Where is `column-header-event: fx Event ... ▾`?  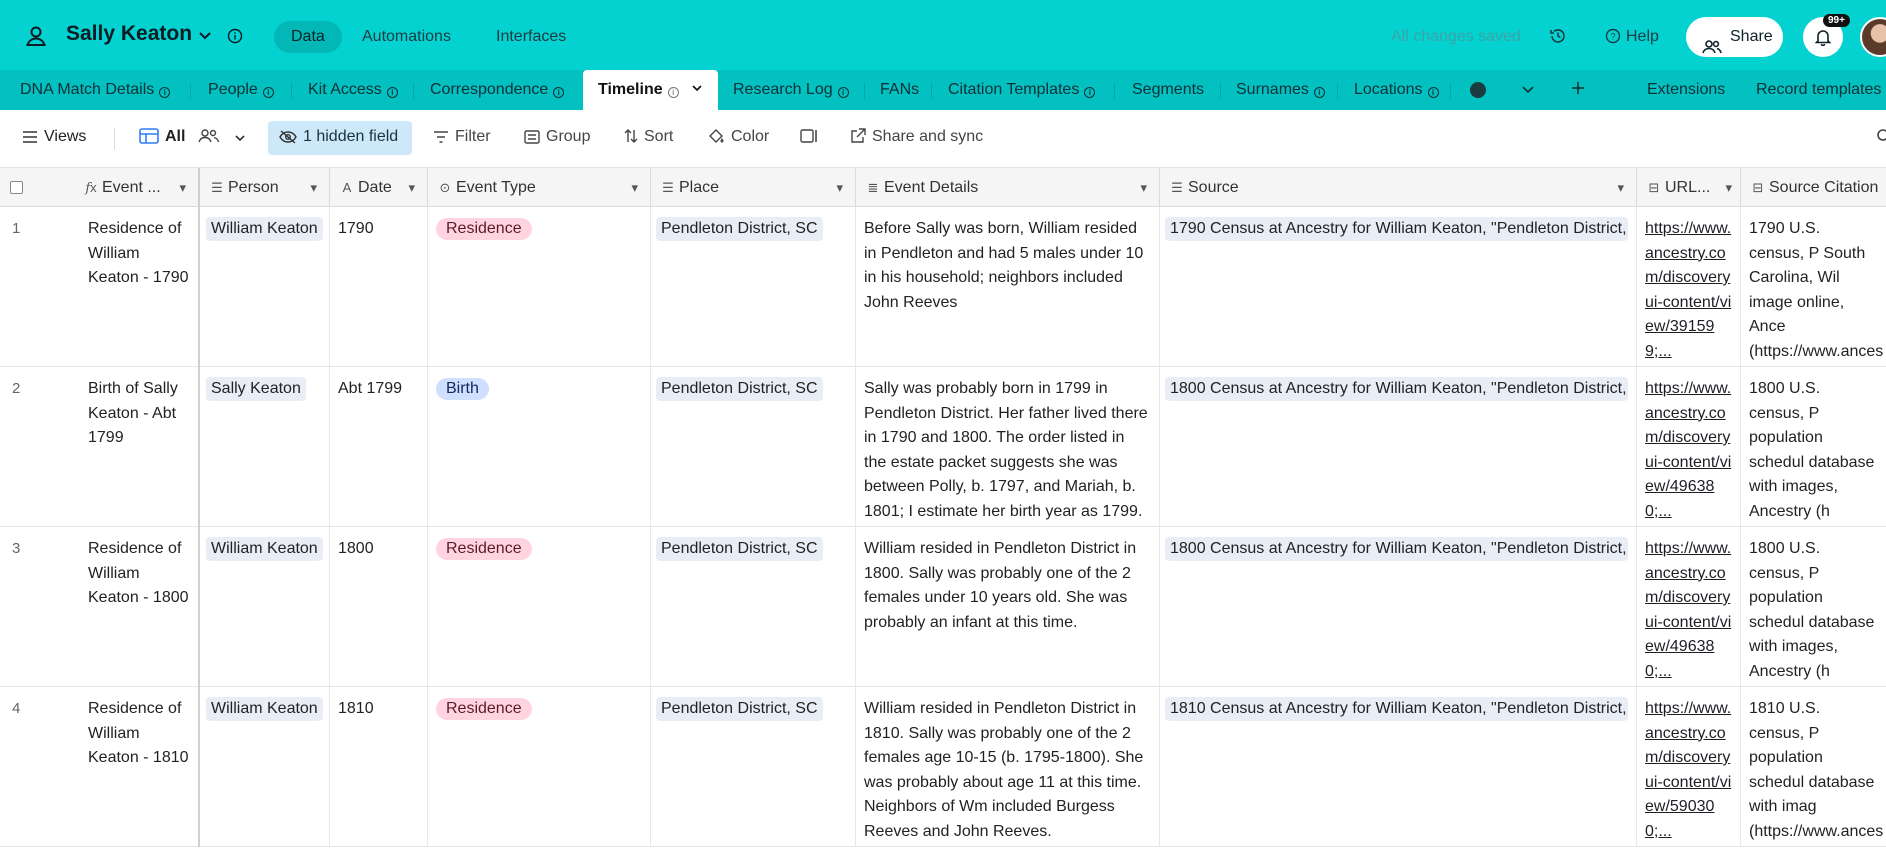 column-header-event: fx Event ... ▾ is located at coordinates (140, 187).